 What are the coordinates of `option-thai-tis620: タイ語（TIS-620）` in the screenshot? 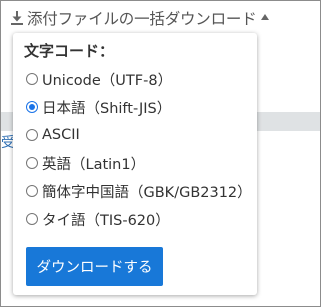 It's located at (139, 219).